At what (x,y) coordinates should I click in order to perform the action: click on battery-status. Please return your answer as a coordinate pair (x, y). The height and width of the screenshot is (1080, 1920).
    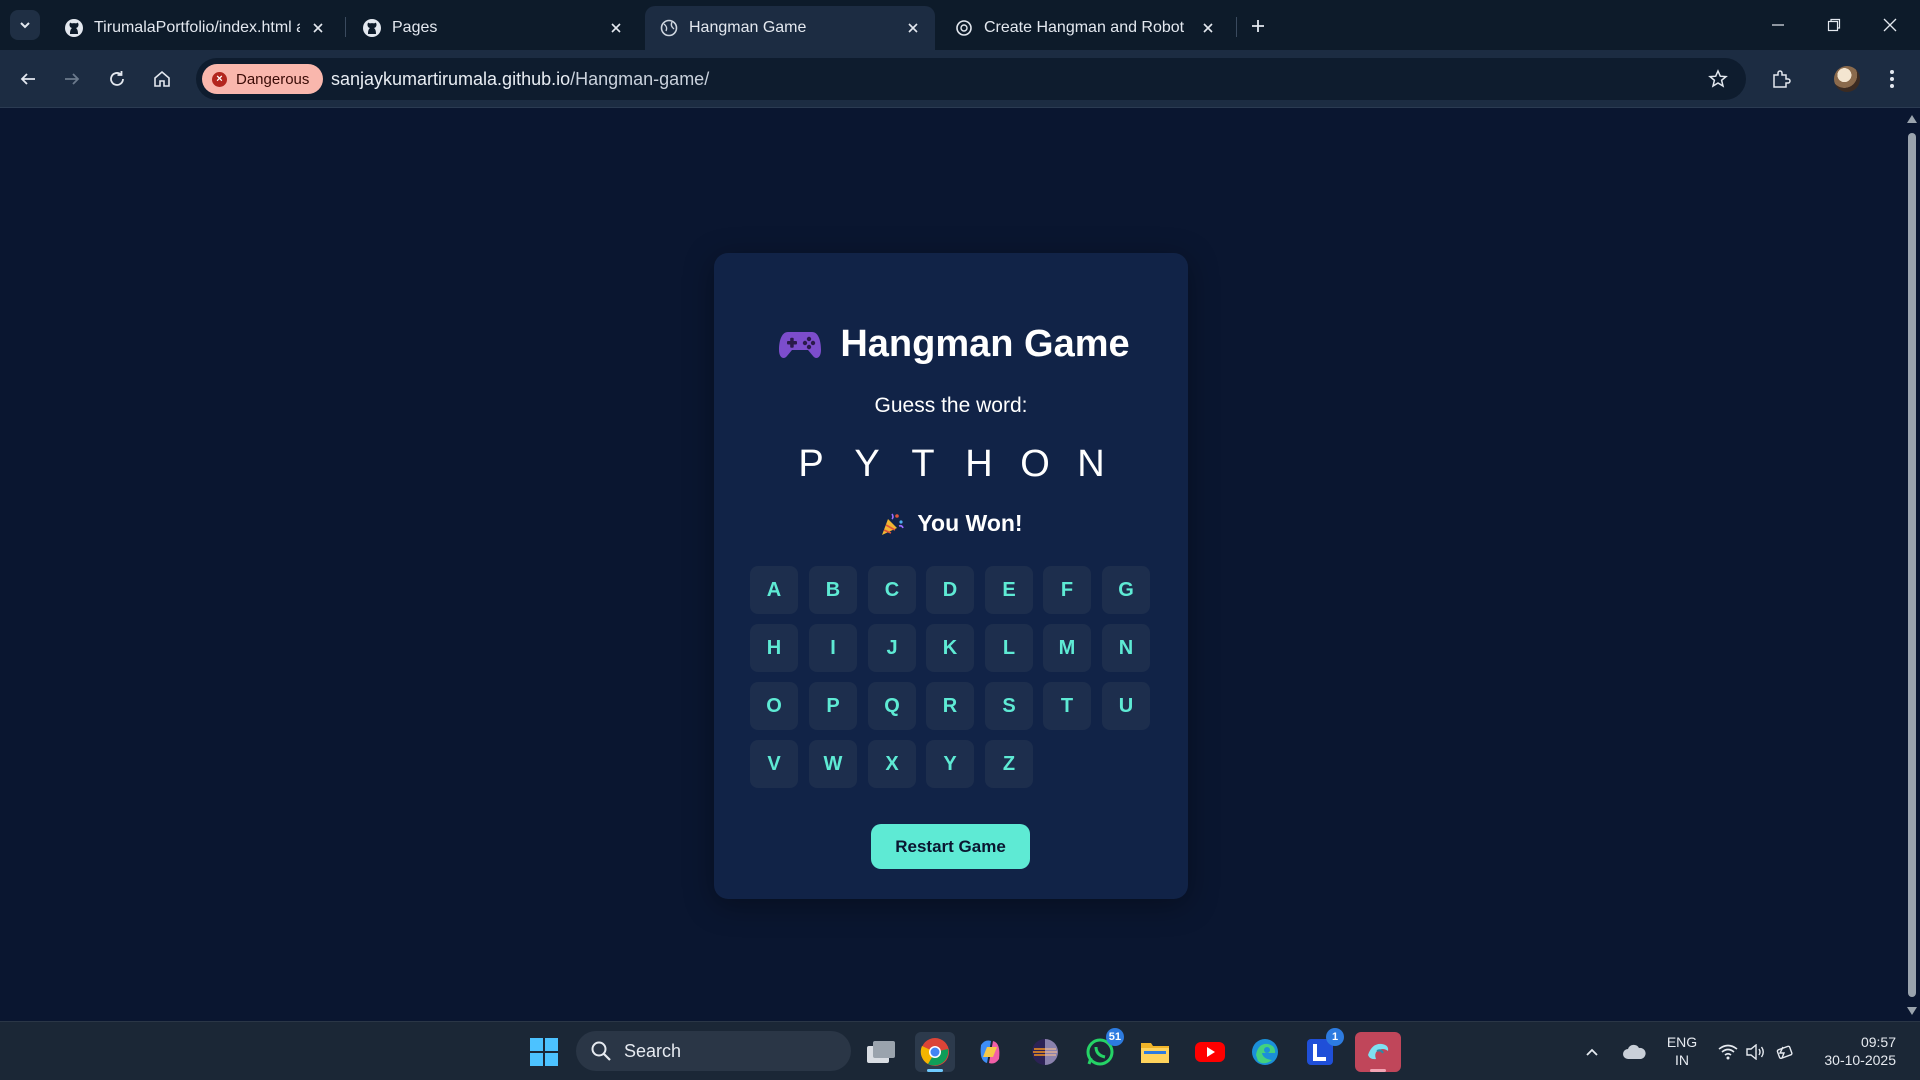
    Looking at the image, I should click on (1784, 1052).